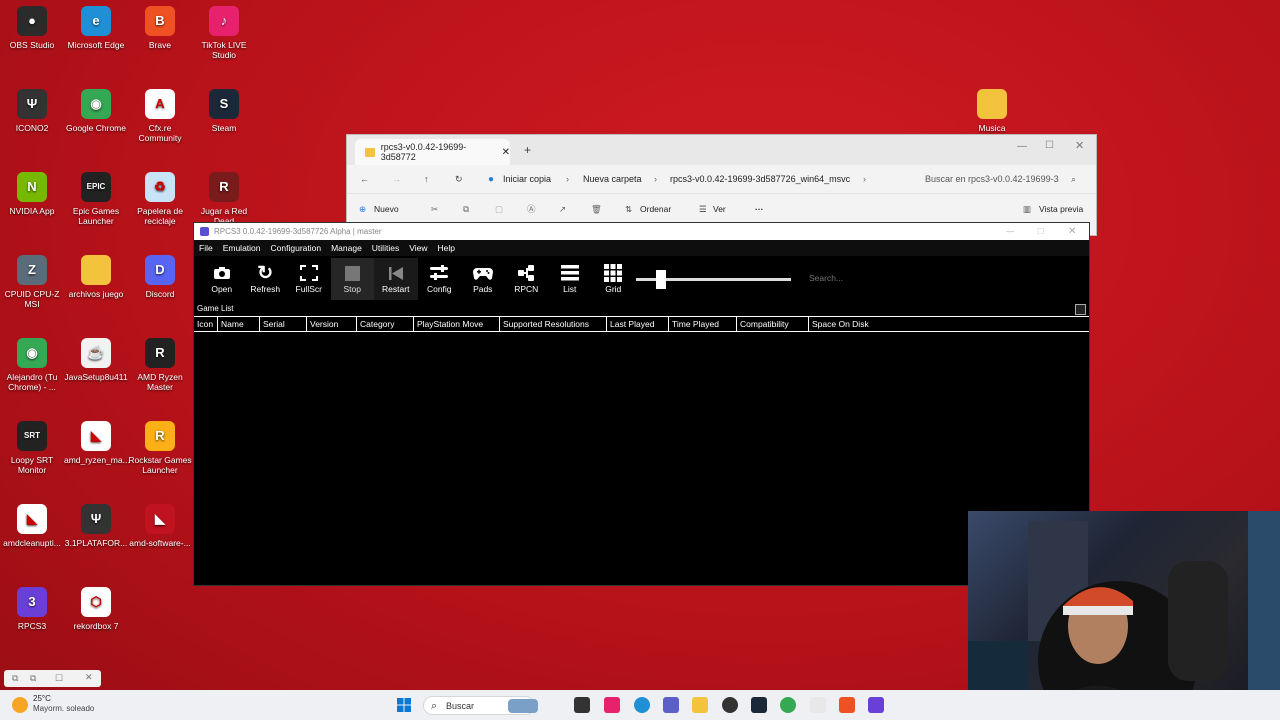  What do you see at coordinates (1040, 231) in the screenshot?
I see `maximize-button: ☐` at bounding box center [1040, 231].